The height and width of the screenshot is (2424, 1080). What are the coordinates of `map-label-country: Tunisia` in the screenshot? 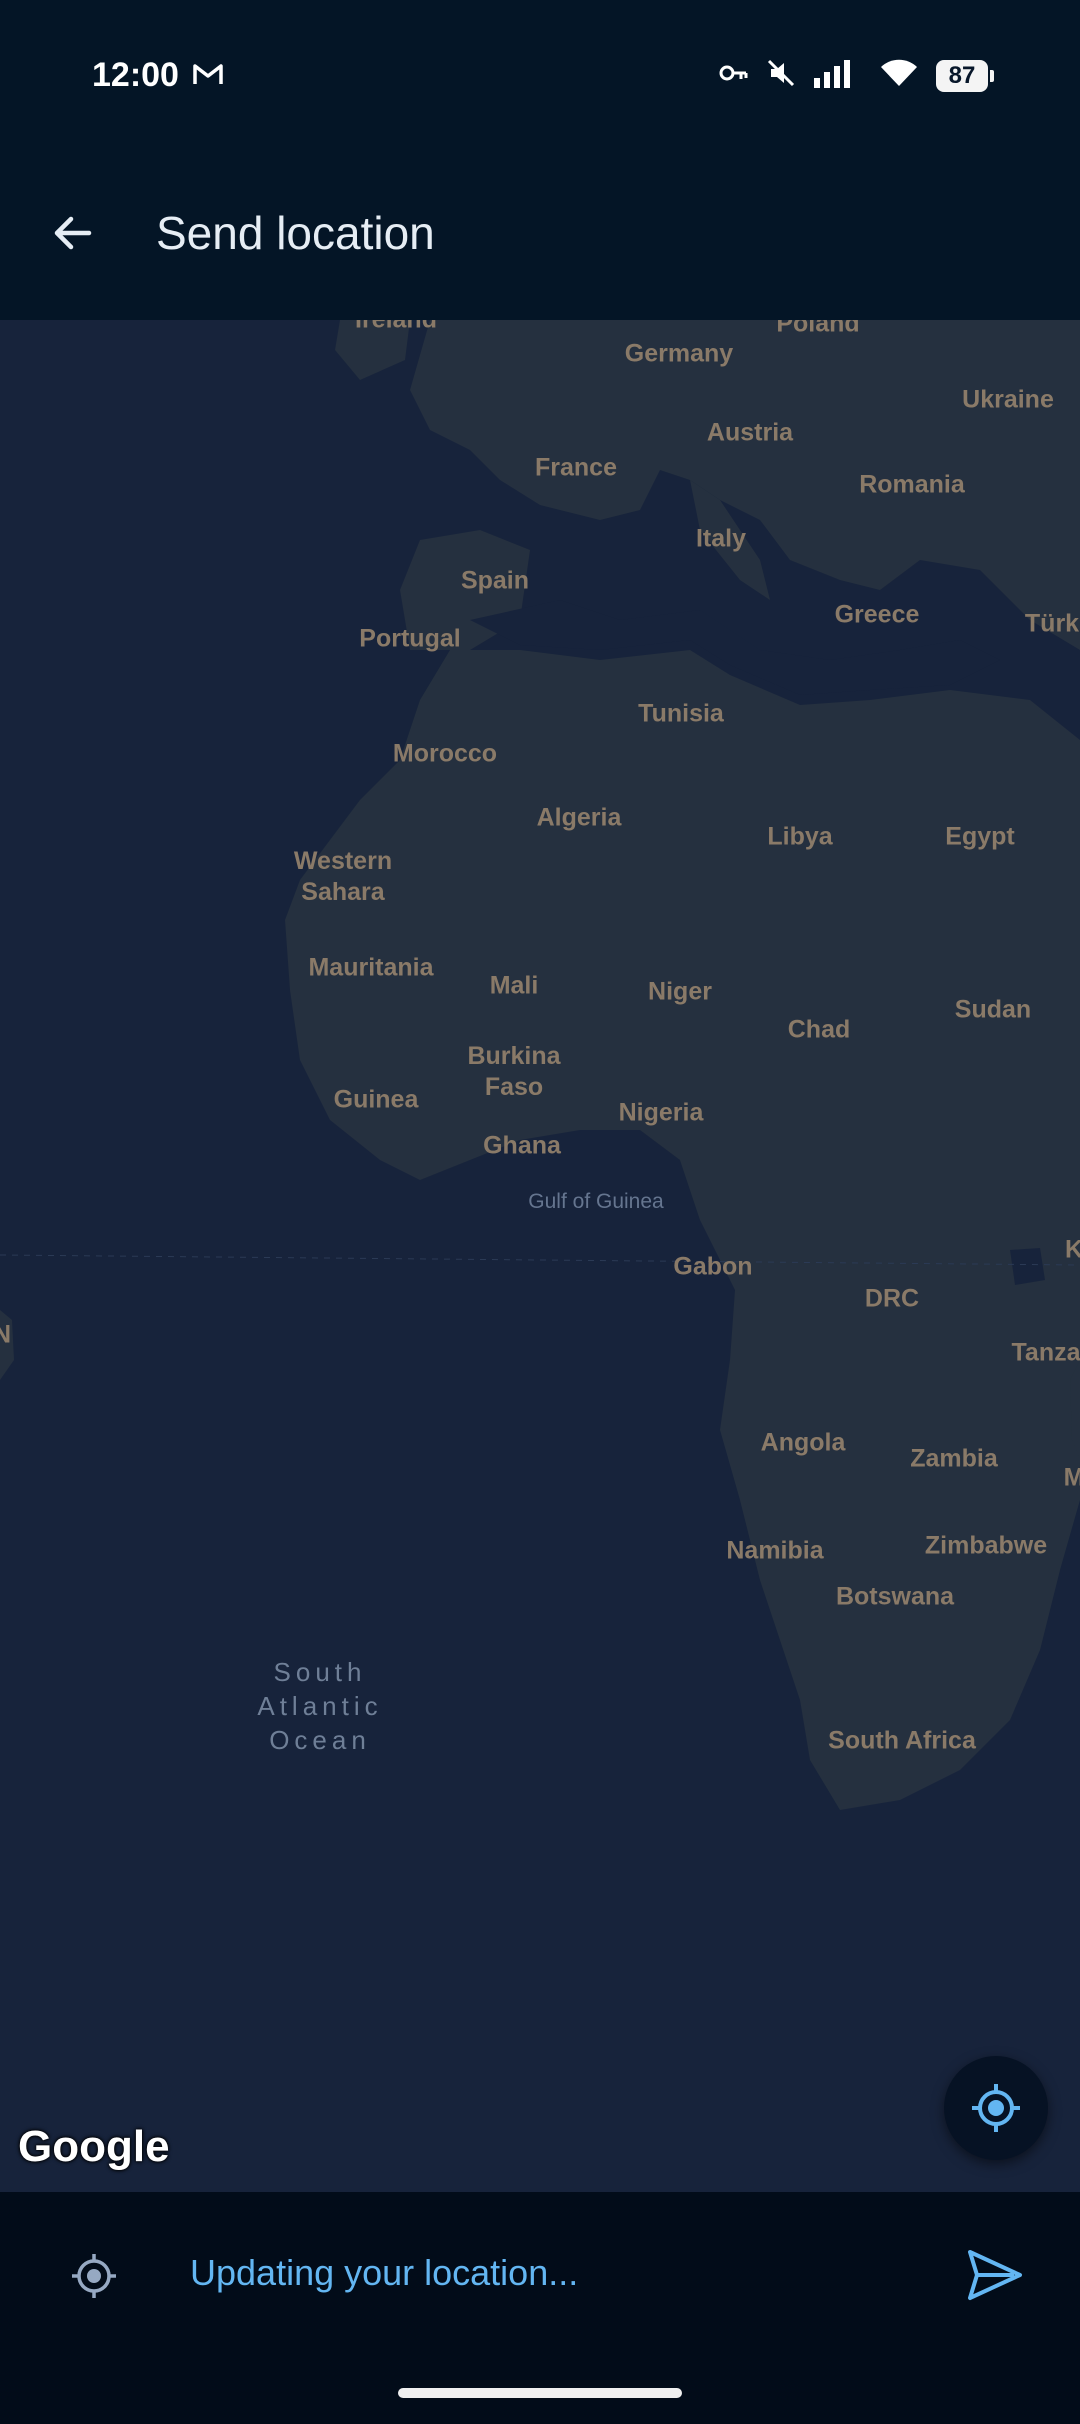 It's located at (681, 713).